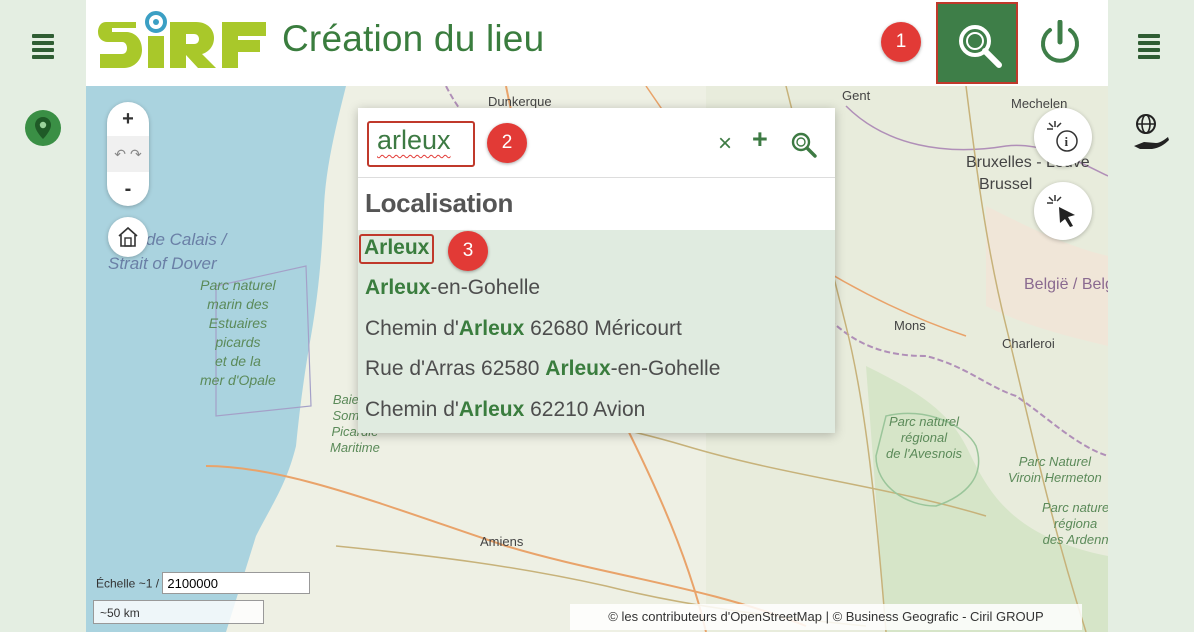 This screenshot has height=632, width=1194. What do you see at coordinates (414, 140) in the screenshot?
I see `search-query-text: arleux` at bounding box center [414, 140].